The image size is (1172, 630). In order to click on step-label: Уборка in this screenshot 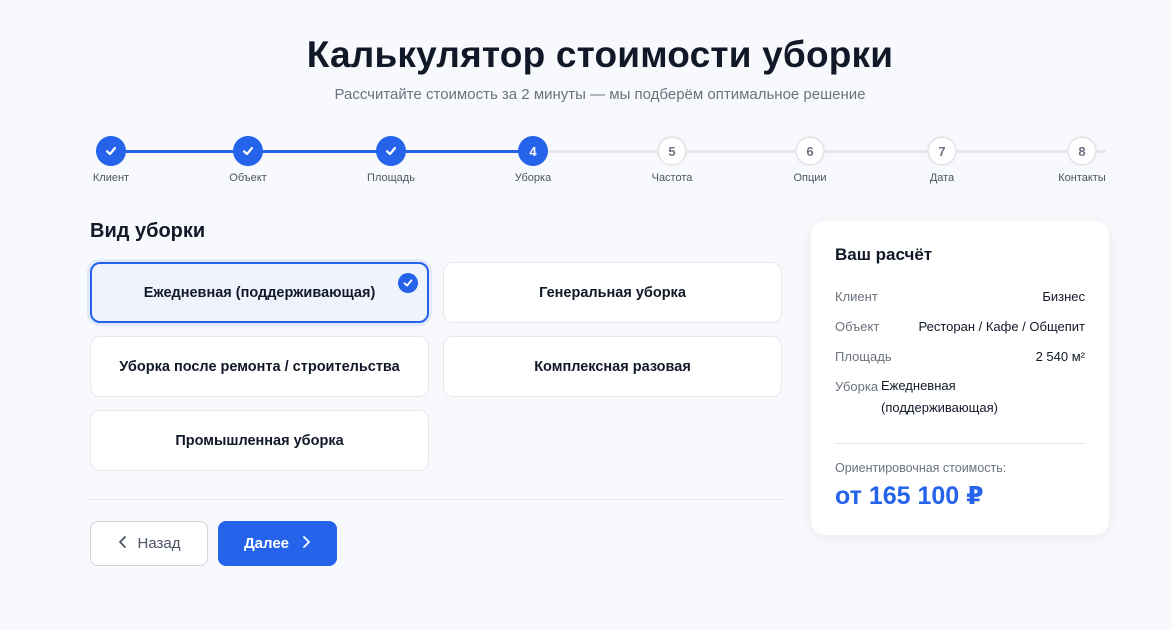, I will do `click(533, 178)`.